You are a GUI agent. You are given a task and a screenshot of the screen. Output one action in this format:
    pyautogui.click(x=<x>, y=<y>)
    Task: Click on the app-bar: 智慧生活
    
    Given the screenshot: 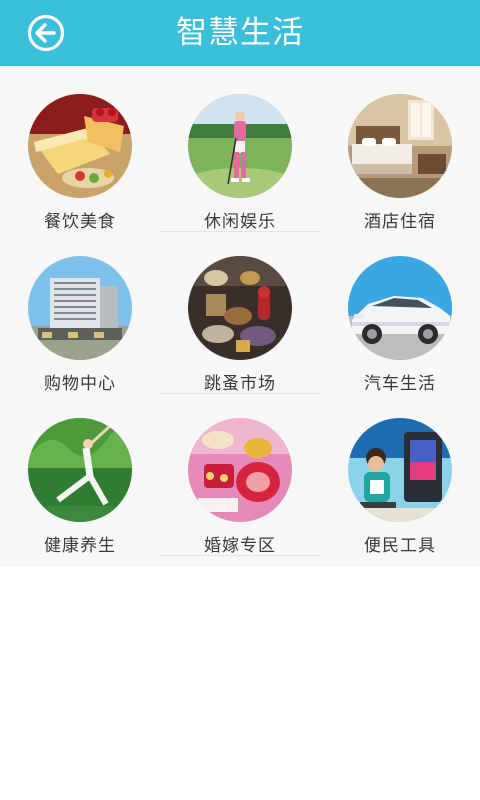 What is the action you would take?
    pyautogui.click(x=240, y=33)
    